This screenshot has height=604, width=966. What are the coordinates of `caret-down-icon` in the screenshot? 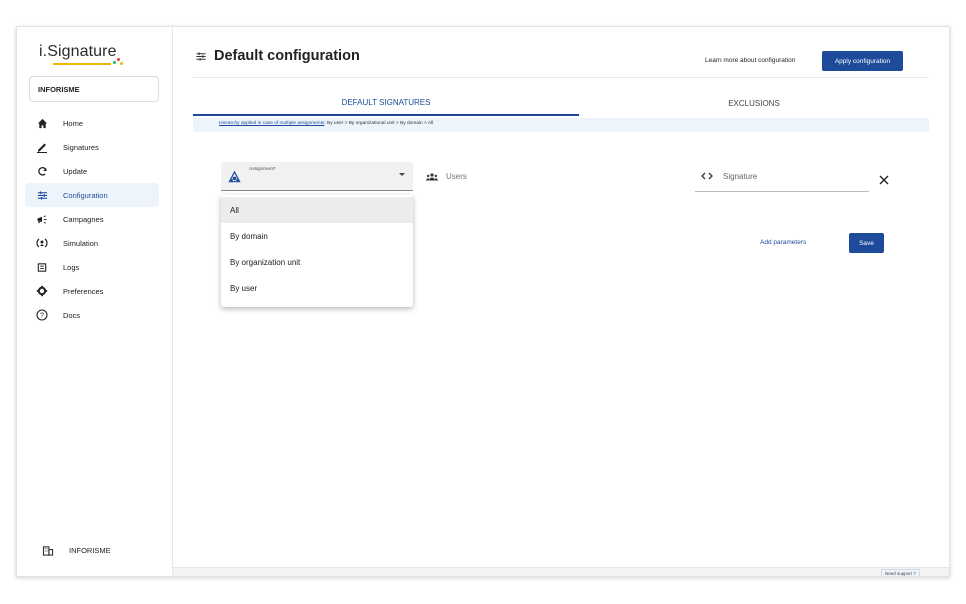 It's located at (402, 174).